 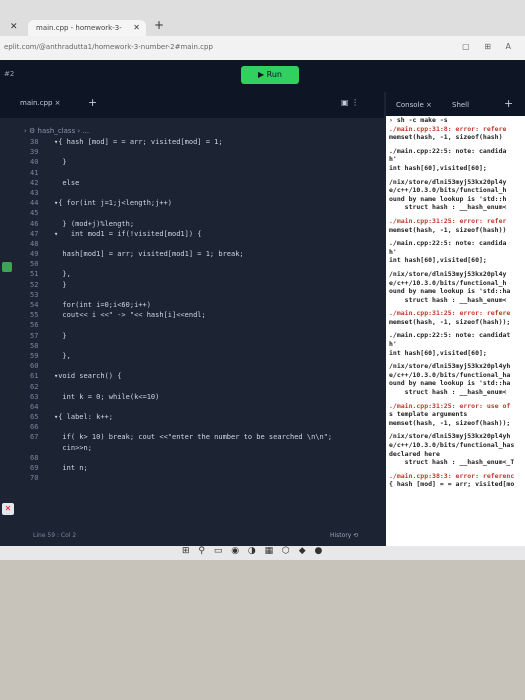 What do you see at coordinates (192, 539) in the screenshot?
I see `editor-status-bar: Line 59 : Col 2 History ⟲` at bounding box center [192, 539].